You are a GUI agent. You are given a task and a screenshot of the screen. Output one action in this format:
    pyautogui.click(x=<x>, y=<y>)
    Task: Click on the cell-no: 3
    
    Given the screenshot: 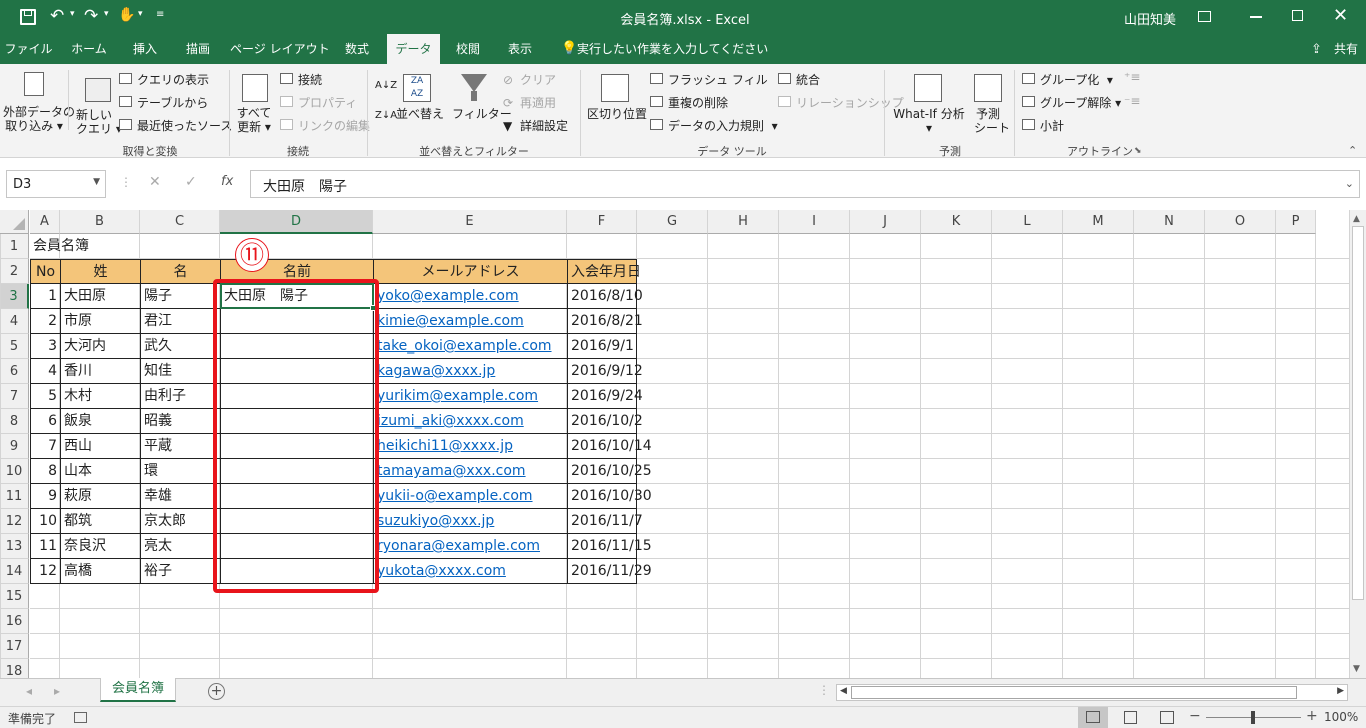 What is the action you would take?
    pyautogui.click(x=45, y=346)
    